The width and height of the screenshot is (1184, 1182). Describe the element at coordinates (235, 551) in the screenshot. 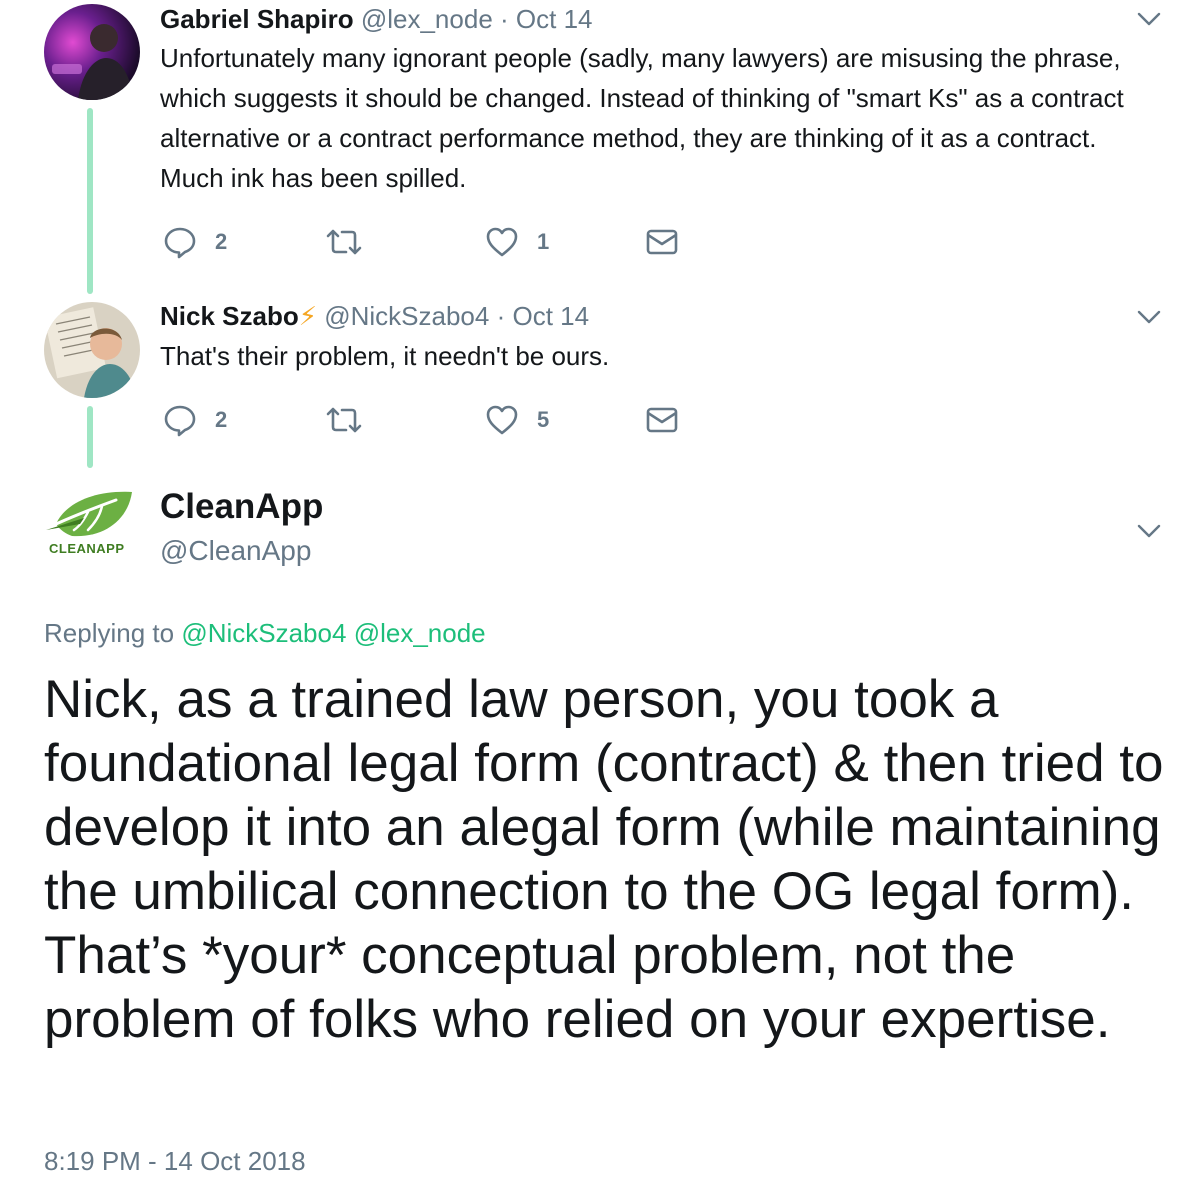

I see `author-handle: @CleanApp` at that location.